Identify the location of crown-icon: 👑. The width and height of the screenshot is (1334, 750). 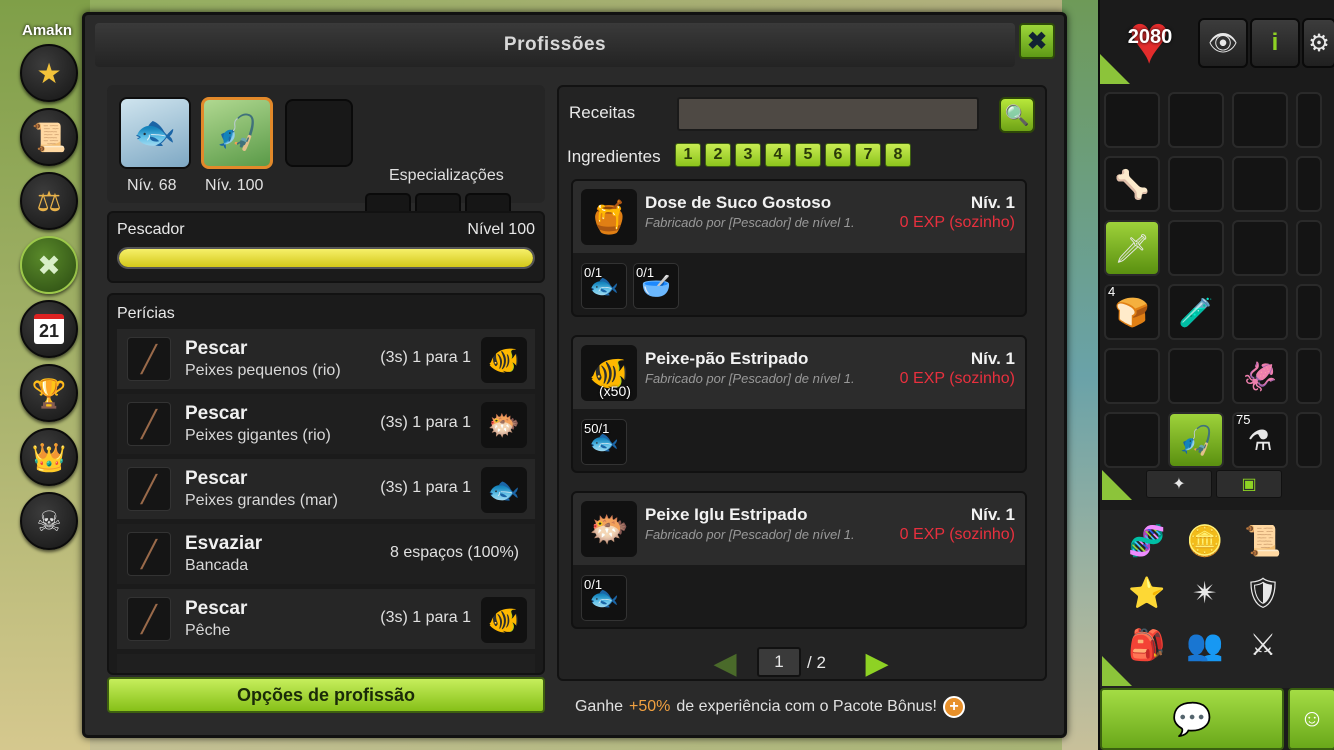
(49, 457).